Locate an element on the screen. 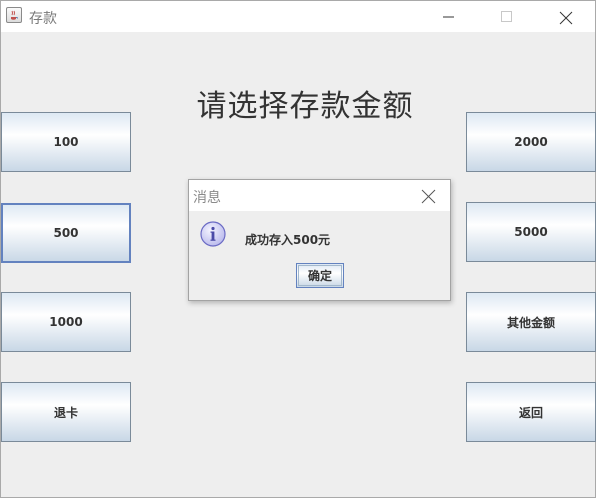  info-icon is located at coordinates (213, 234).